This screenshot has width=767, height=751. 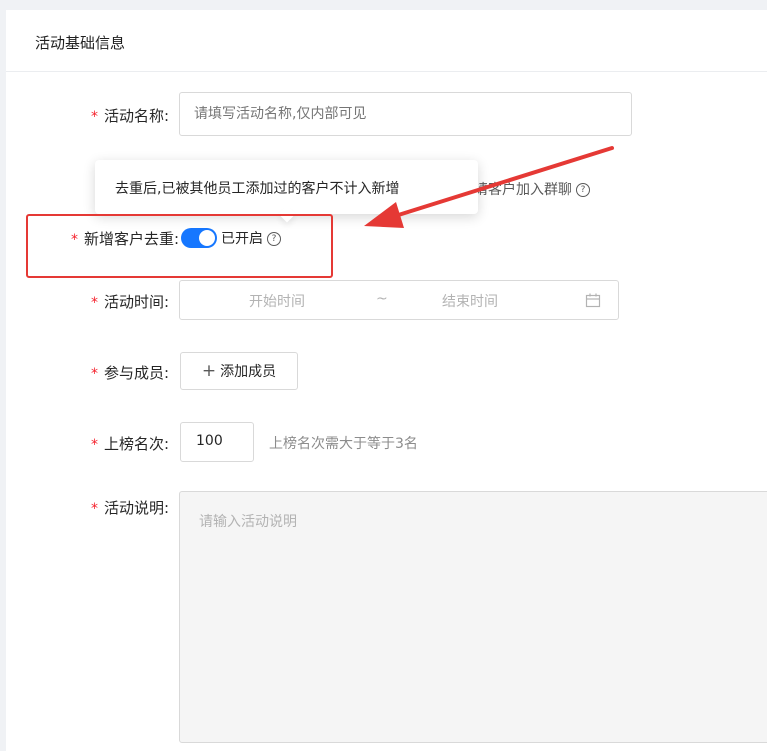 What do you see at coordinates (489, 187) in the screenshot?
I see `annotation-arrow` at bounding box center [489, 187].